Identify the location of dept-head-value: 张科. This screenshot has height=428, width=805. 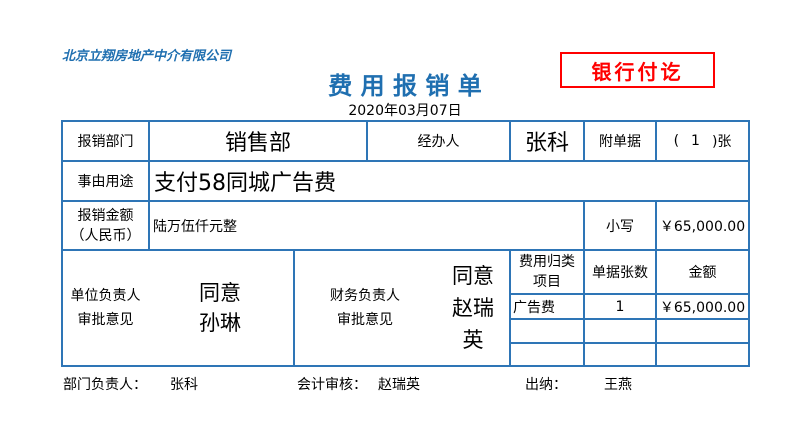
(184, 385).